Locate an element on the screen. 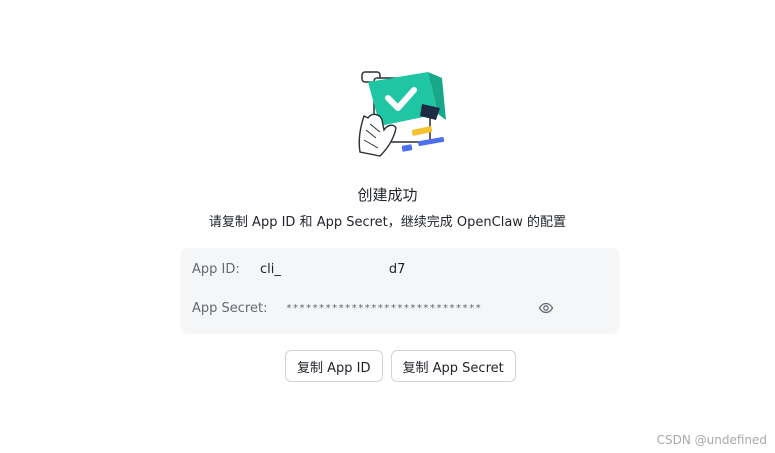  app-secret-label: App Secret: is located at coordinates (230, 308).